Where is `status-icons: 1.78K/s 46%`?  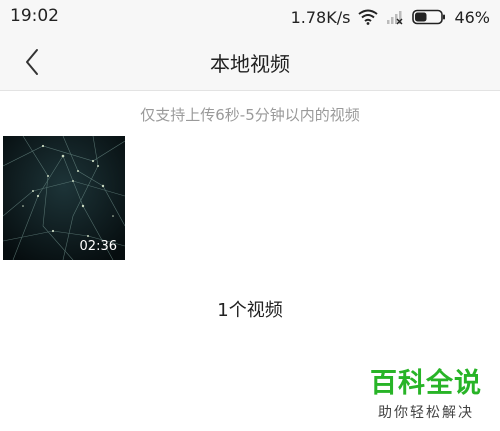 status-icons: 1.78K/s 46% is located at coordinates (390, 17).